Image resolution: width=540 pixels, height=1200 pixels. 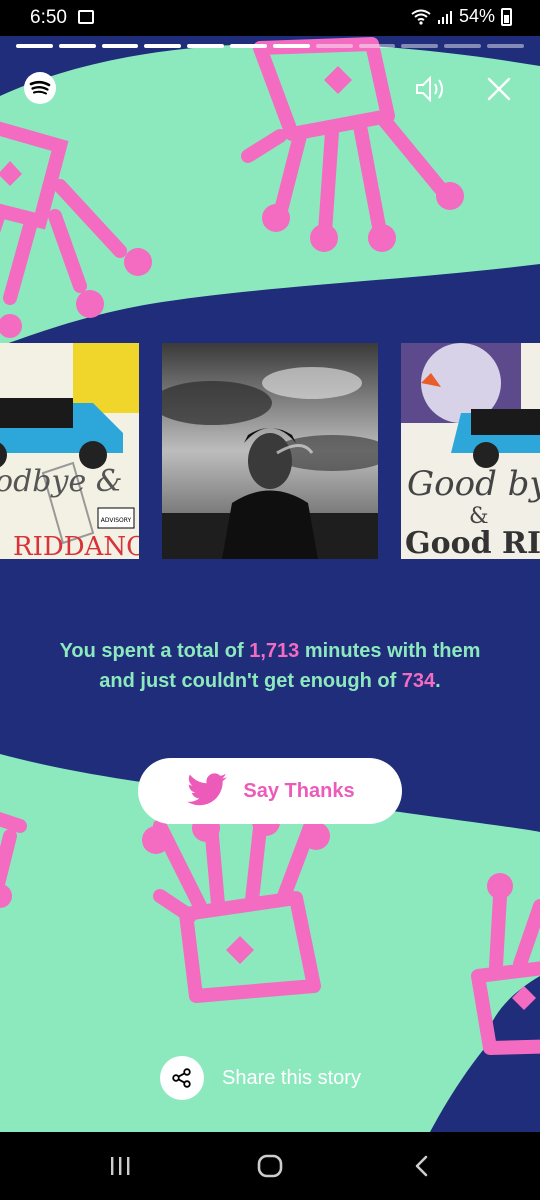 I want to click on say-thanks-button: Say Thanks, so click(x=270, y=791).